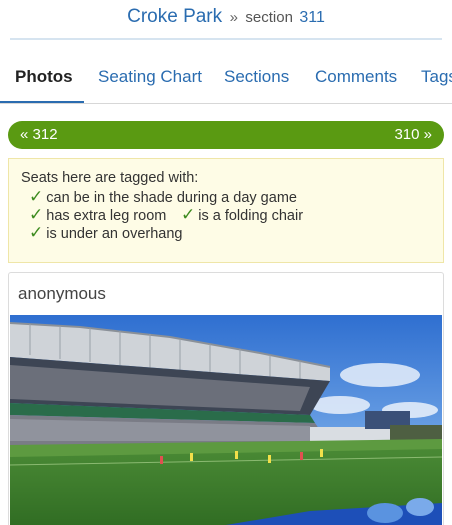 The image size is (452, 525). I want to click on venue-link: Croke Park, so click(174, 16).